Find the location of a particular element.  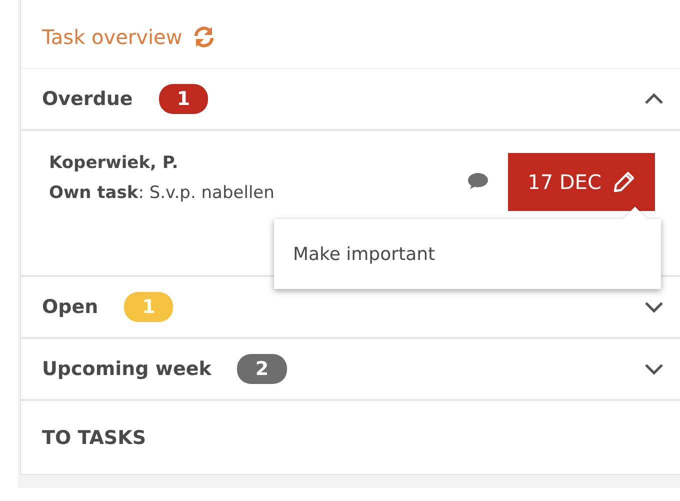

pencil-icon is located at coordinates (624, 182).